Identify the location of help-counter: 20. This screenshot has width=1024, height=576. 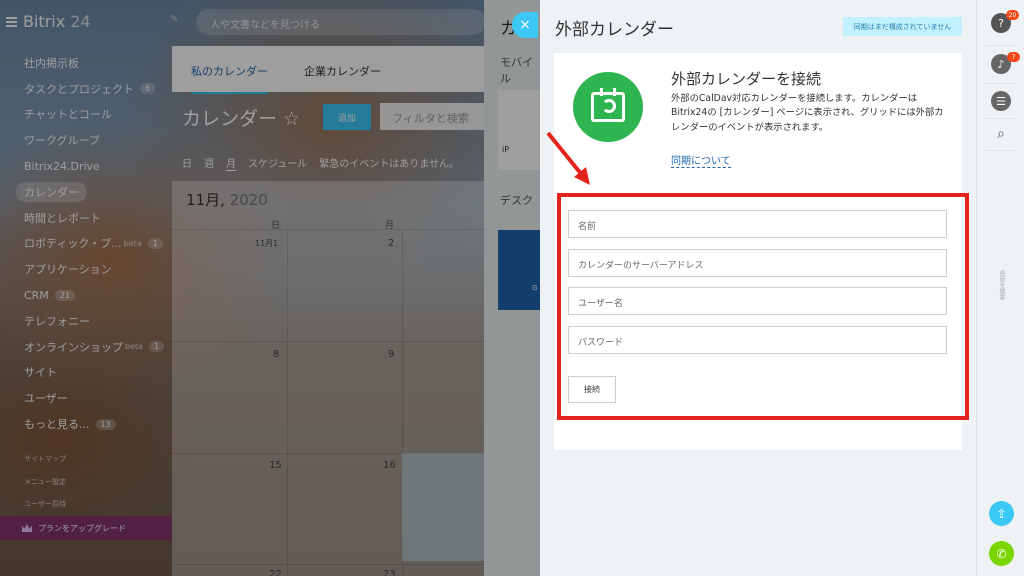
(1012, 15).